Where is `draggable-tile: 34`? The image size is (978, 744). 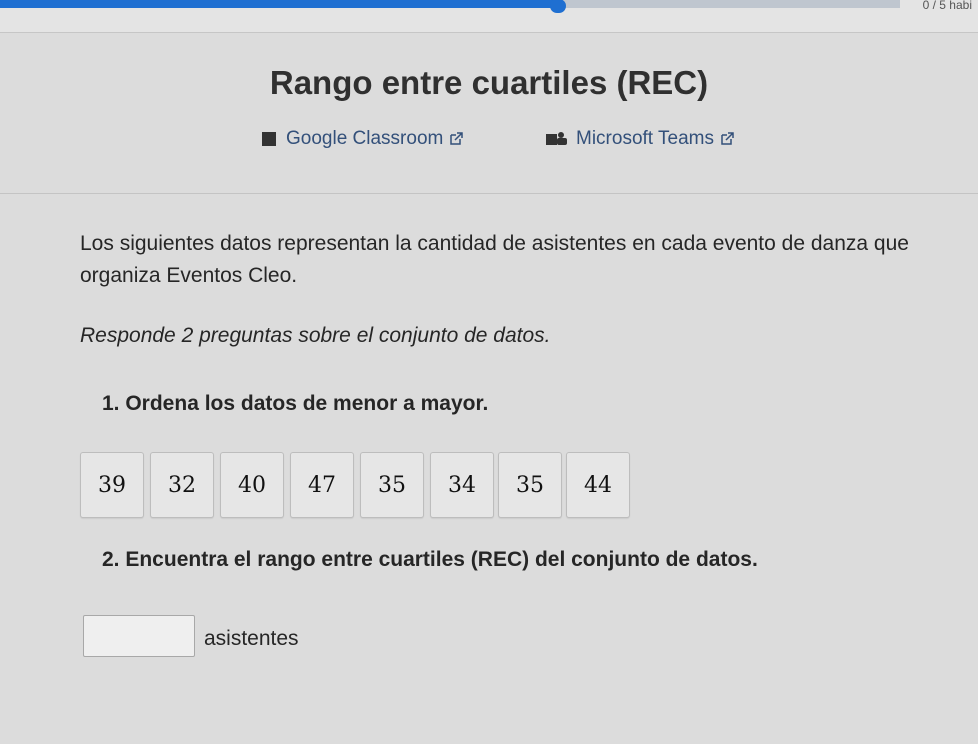
draggable-tile: 34 is located at coordinates (462, 485).